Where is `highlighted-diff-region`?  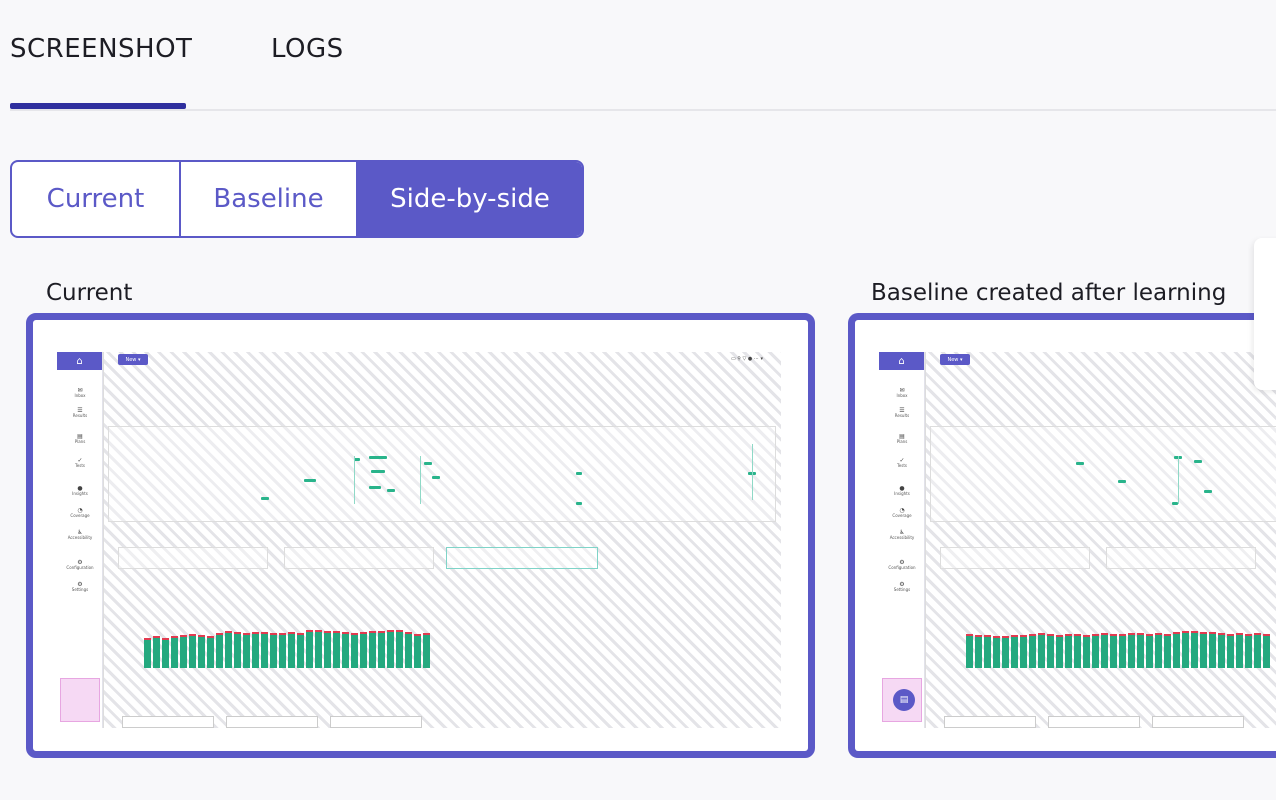 highlighted-diff-region is located at coordinates (80, 700).